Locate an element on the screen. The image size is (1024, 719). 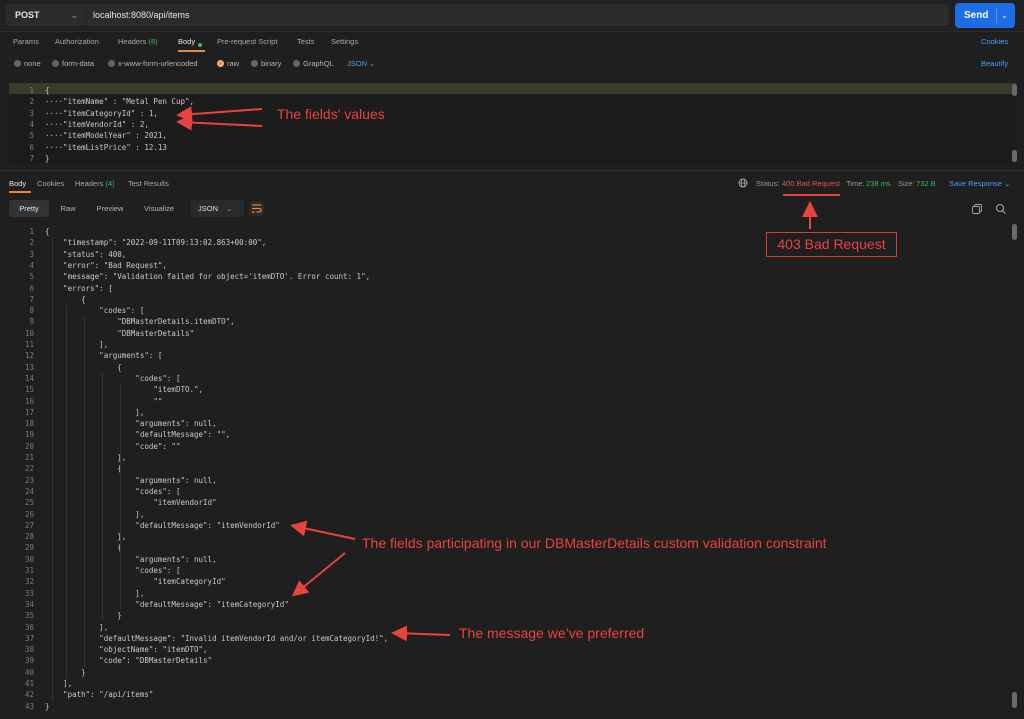
radio-form-data: form-data is located at coordinates (73, 63).